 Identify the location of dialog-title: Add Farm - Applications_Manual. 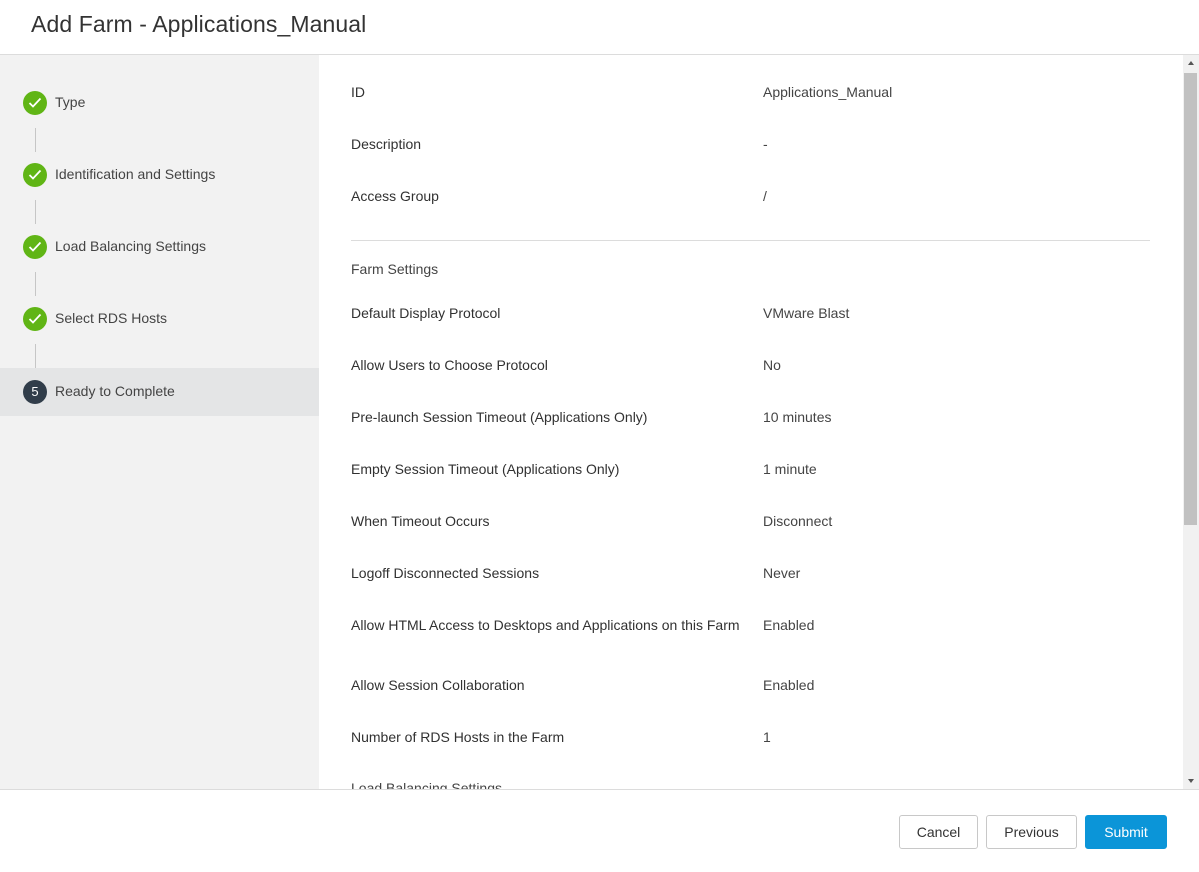
(199, 24).